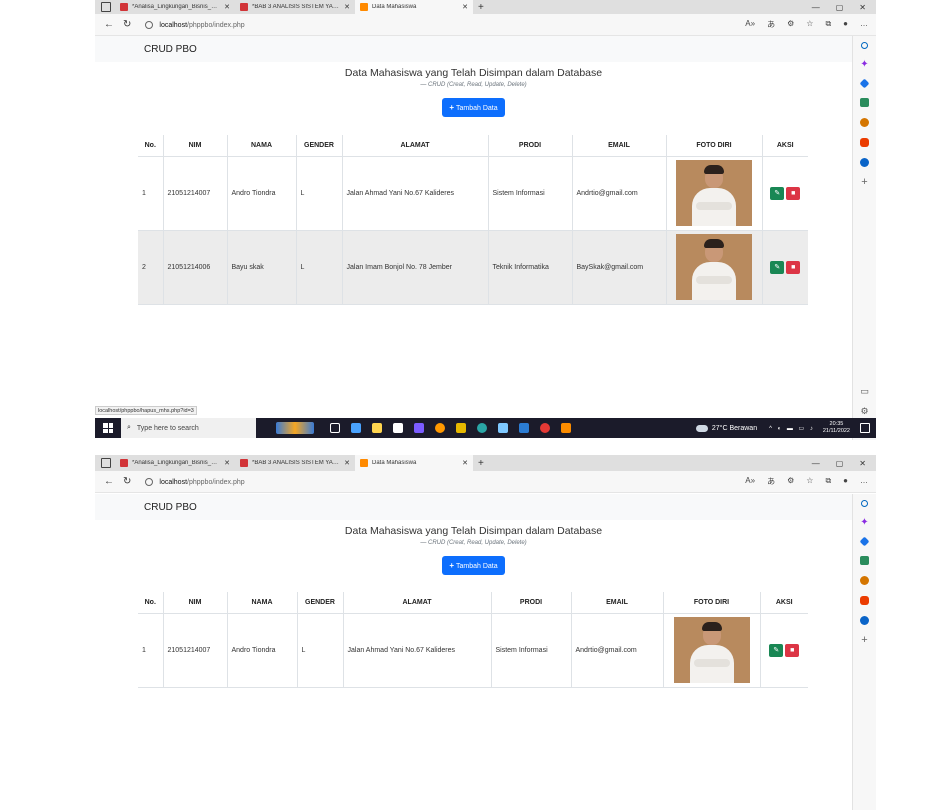 The height and width of the screenshot is (810, 942). Describe the element at coordinates (726, 428) in the screenshot. I see `weather-widget: 27°C Berawan` at that location.